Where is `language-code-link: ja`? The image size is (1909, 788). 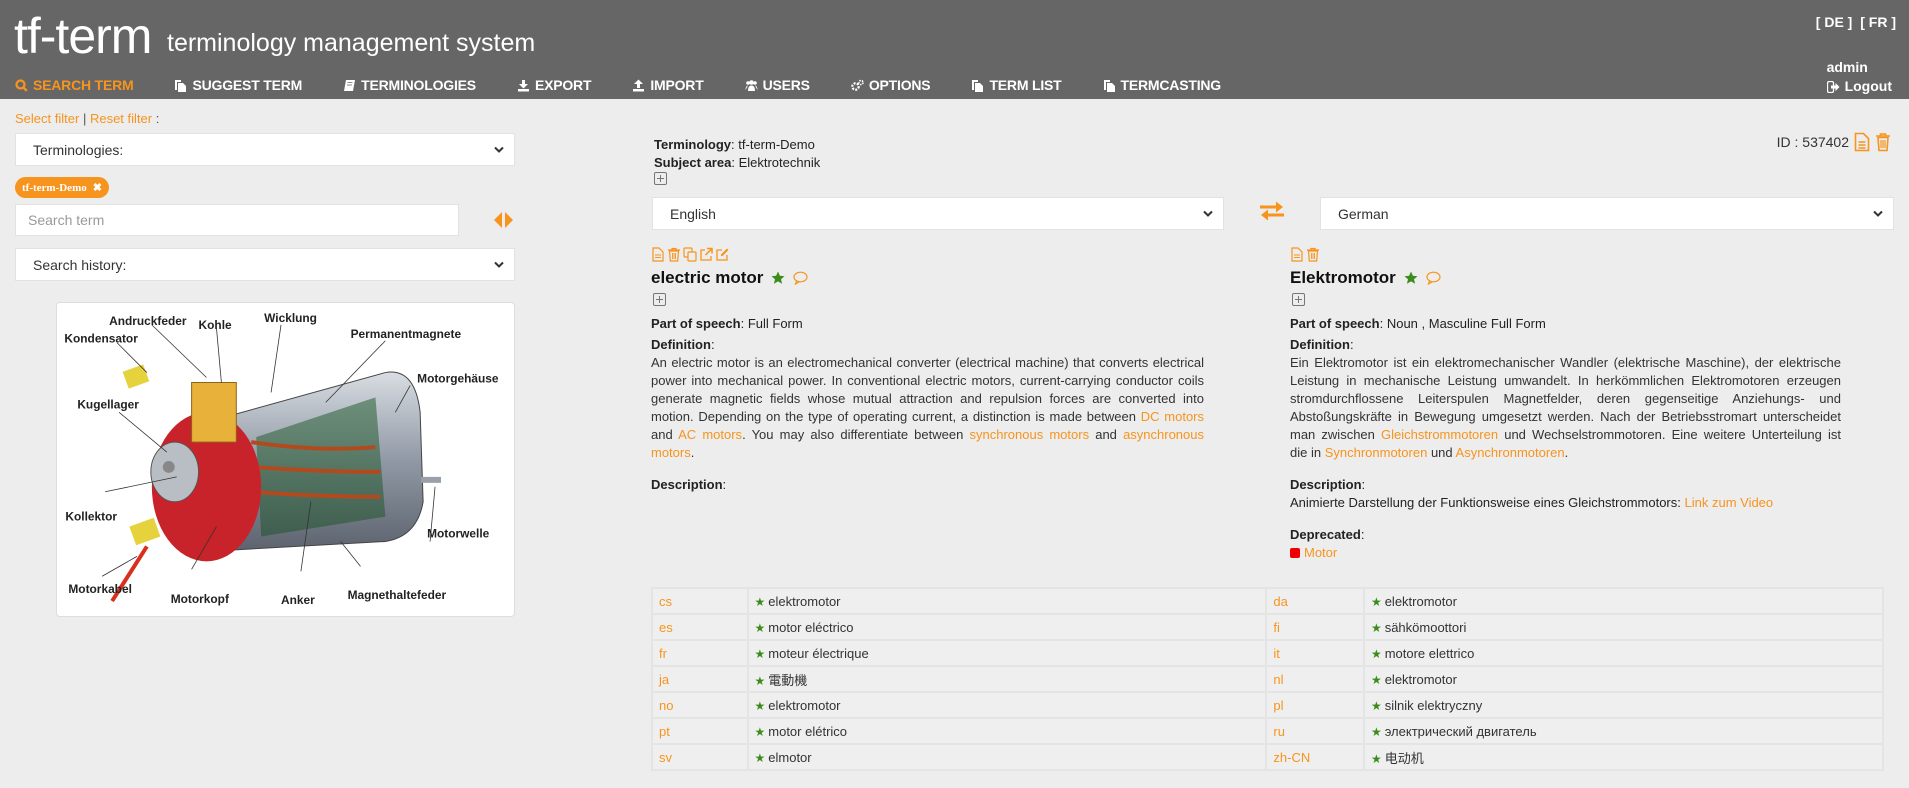 language-code-link: ja is located at coordinates (664, 679).